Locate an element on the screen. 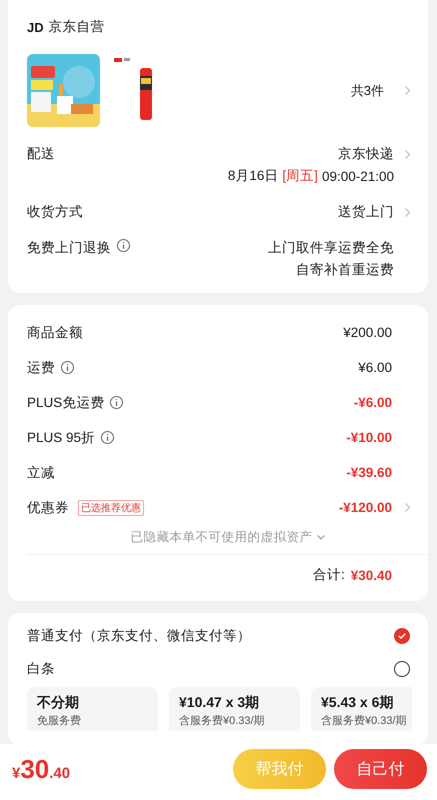  total-currency: ¥ is located at coordinates (16, 773).